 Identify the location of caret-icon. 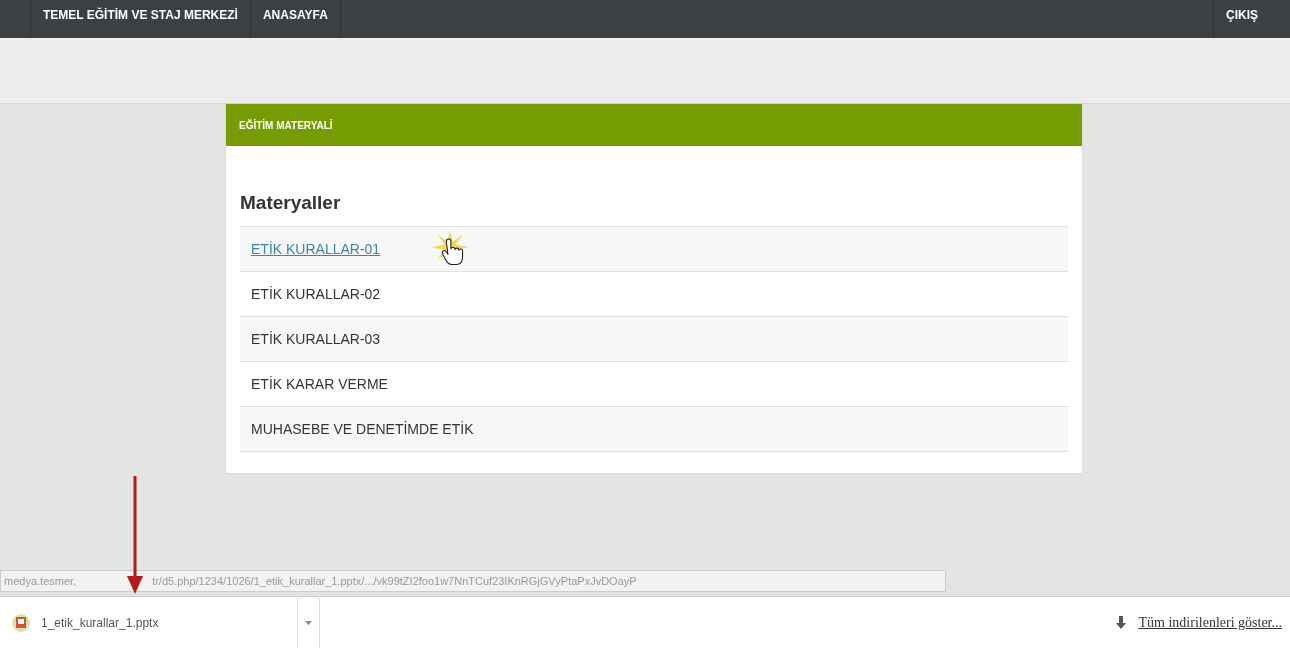
(308, 623).